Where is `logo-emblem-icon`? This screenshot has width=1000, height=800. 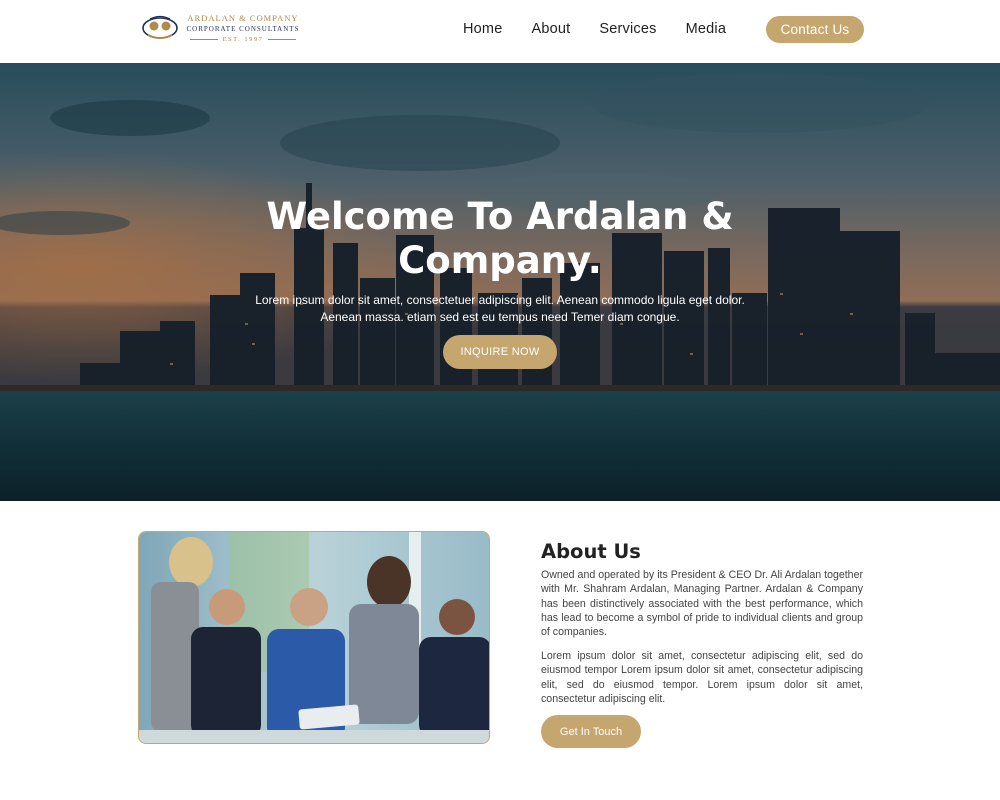 logo-emblem-icon is located at coordinates (160, 27).